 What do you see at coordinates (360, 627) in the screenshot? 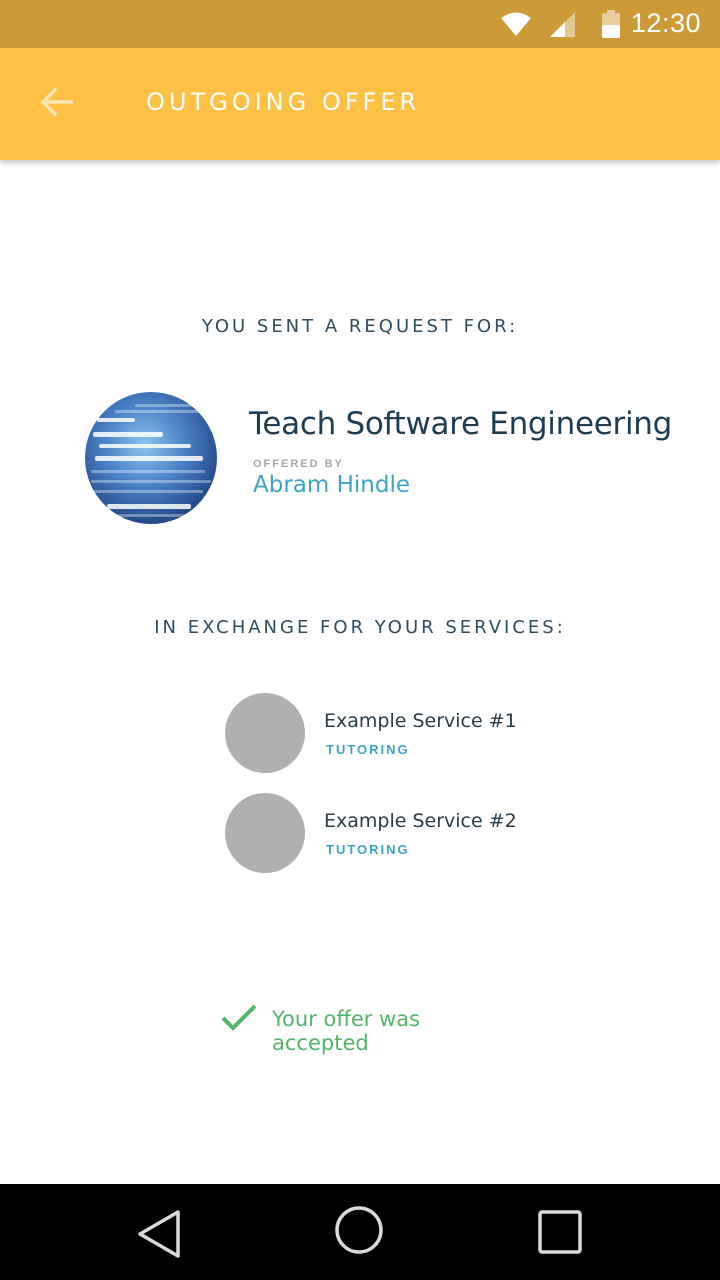
I see `exchange-heading: IN EXCHANGE FOR YOUR SERVICES:` at bounding box center [360, 627].